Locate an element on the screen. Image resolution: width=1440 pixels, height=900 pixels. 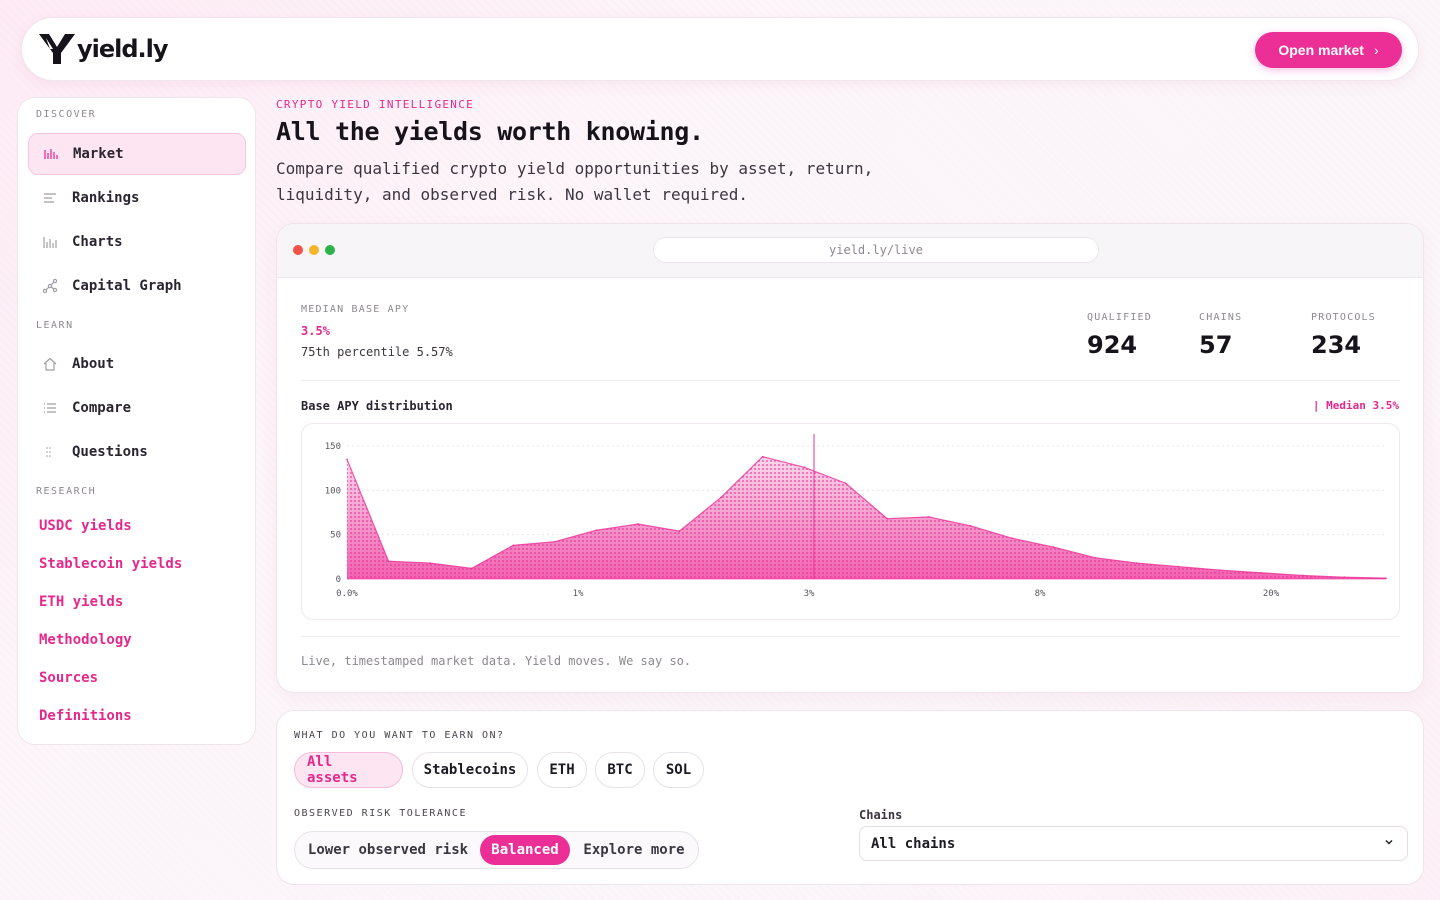
x-tick-label: 20% is located at coordinates (1271, 594).